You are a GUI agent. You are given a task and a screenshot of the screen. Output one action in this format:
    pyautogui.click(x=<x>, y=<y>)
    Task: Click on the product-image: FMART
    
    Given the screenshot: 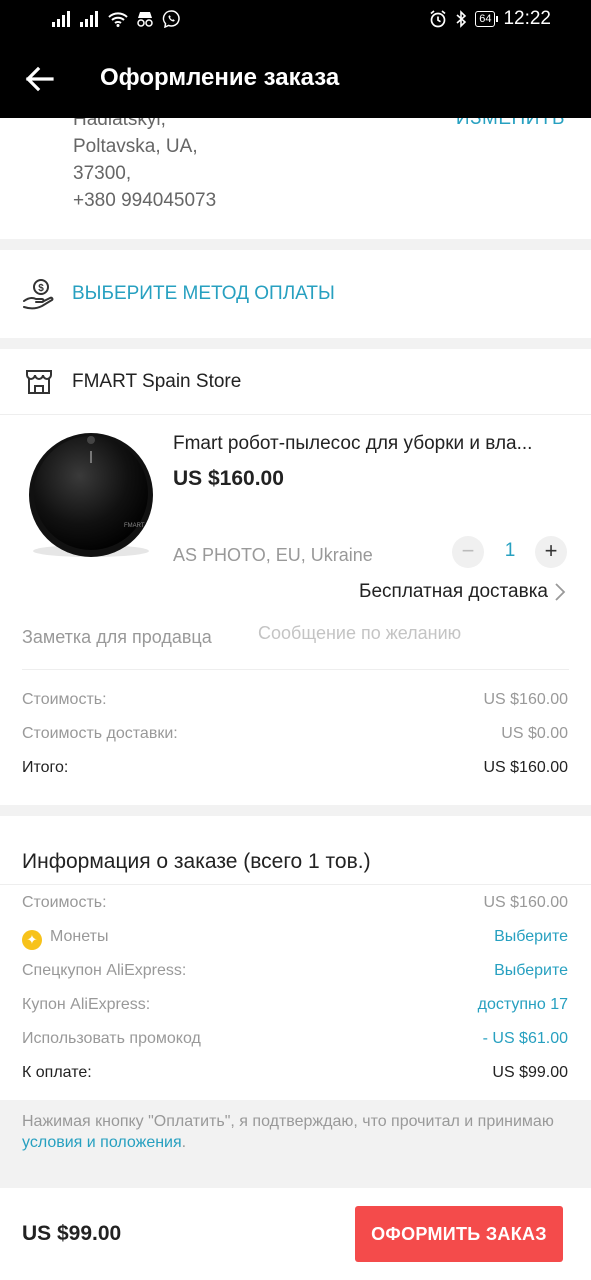 What is the action you would take?
    pyautogui.click(x=91, y=498)
    